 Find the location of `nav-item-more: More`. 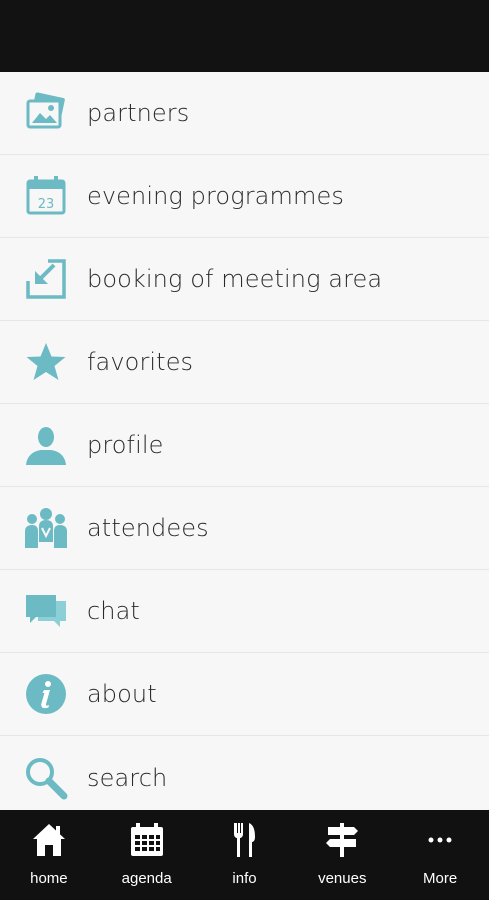

nav-item-more: More is located at coordinates (440, 855).